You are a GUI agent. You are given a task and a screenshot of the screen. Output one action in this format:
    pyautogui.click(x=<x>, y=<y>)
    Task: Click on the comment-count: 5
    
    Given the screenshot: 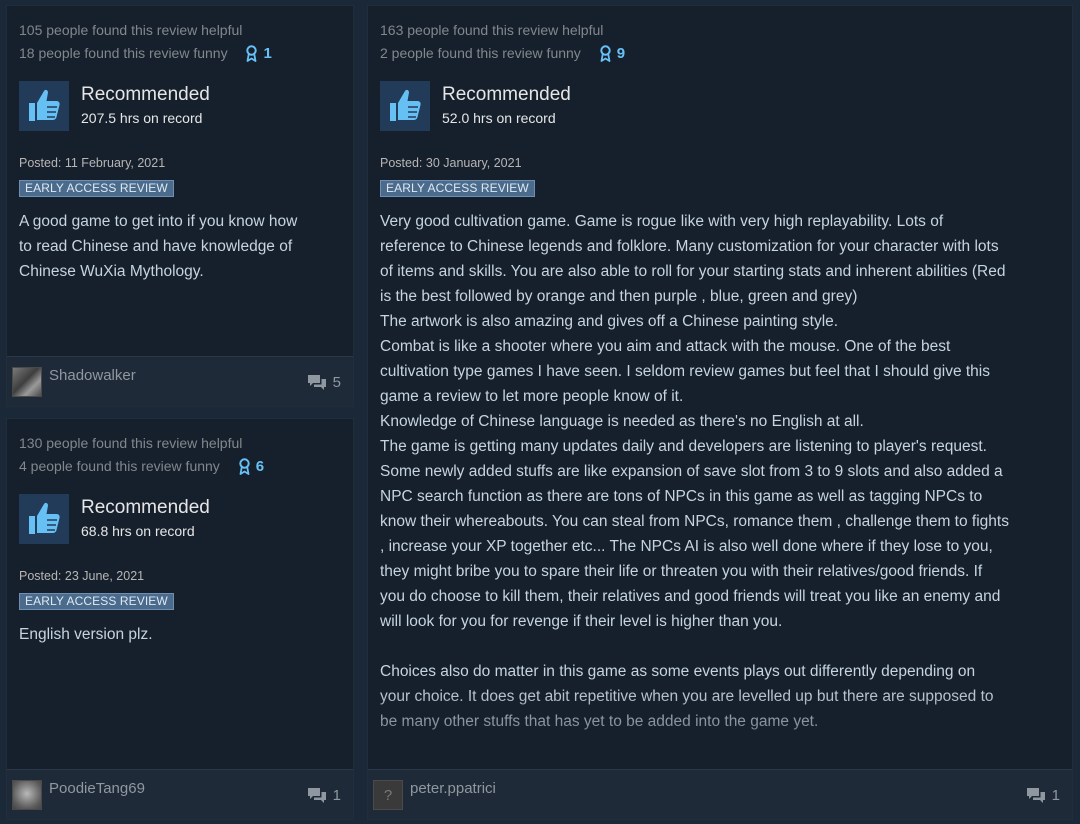 What is the action you would take?
    pyautogui.click(x=336, y=382)
    